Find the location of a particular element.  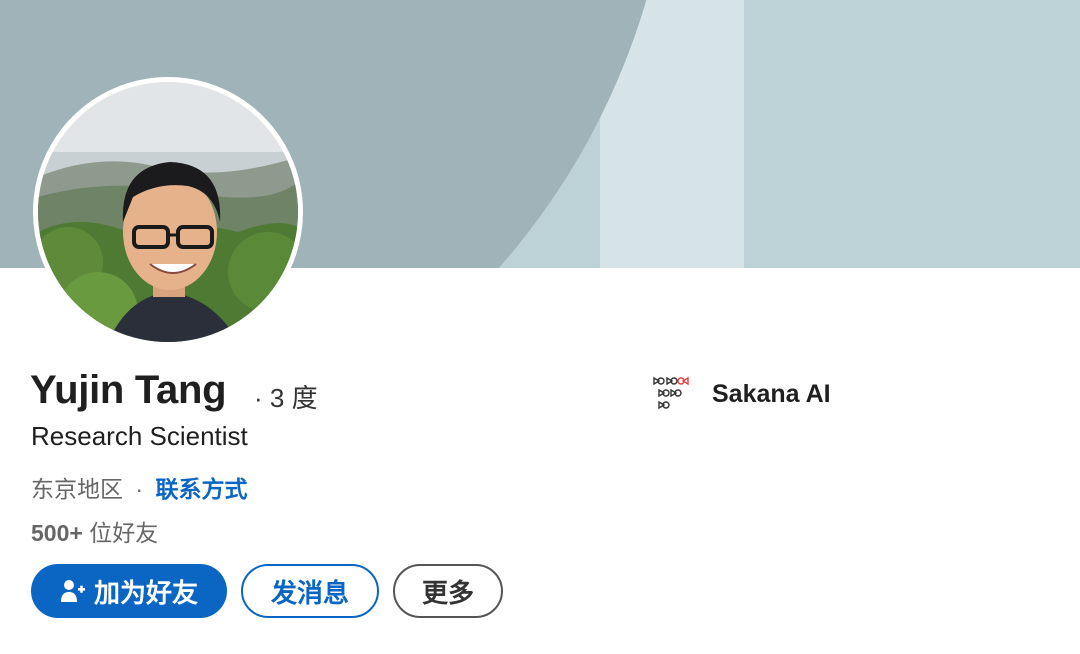

more-button: 更多 is located at coordinates (448, 591).